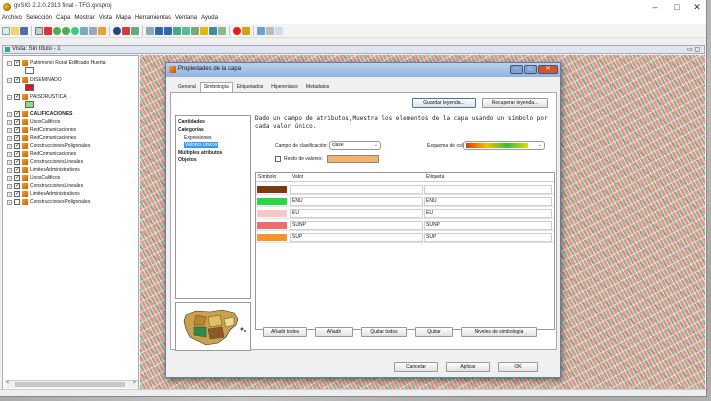  I want to click on apply-button: Aplicar, so click(468, 367).